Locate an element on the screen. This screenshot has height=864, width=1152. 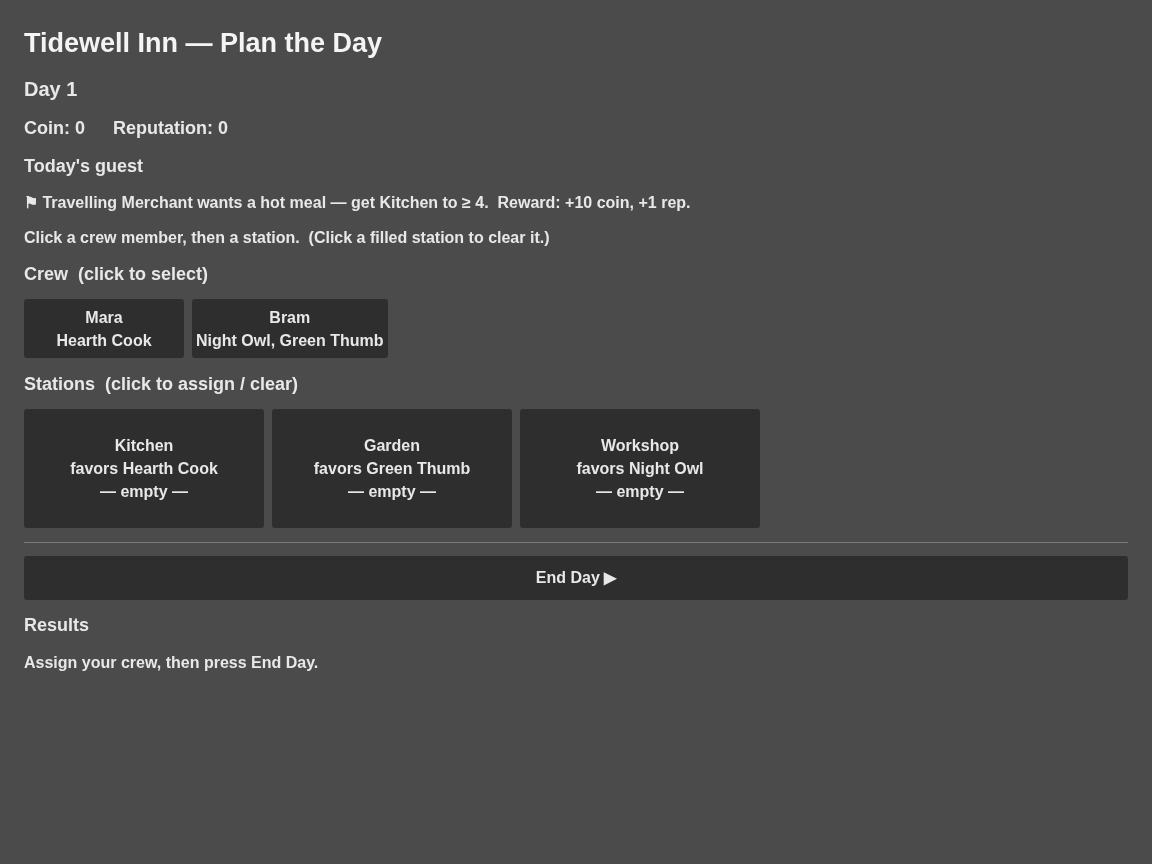
station-name: Garden is located at coordinates (392, 446).